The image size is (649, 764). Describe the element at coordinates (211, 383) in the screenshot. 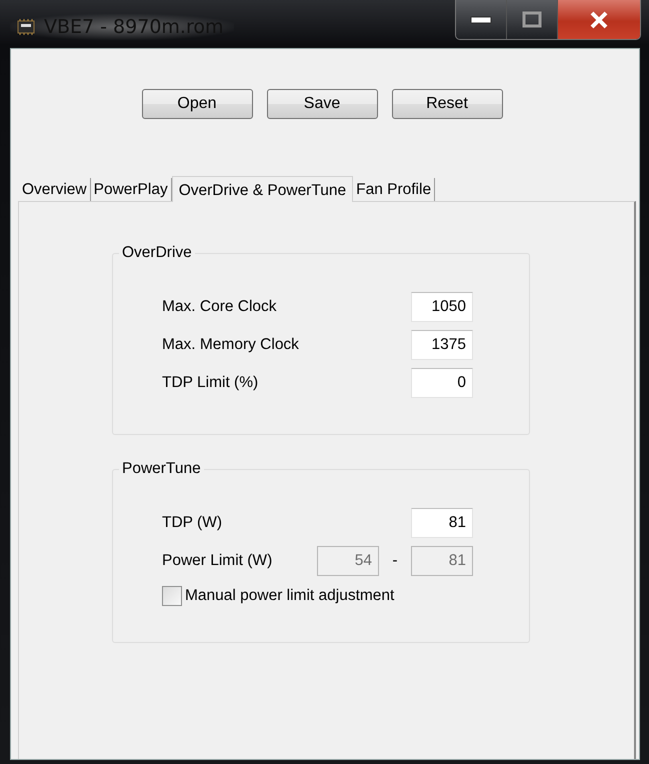

I see `field-label: TDP Limit (%)` at that location.